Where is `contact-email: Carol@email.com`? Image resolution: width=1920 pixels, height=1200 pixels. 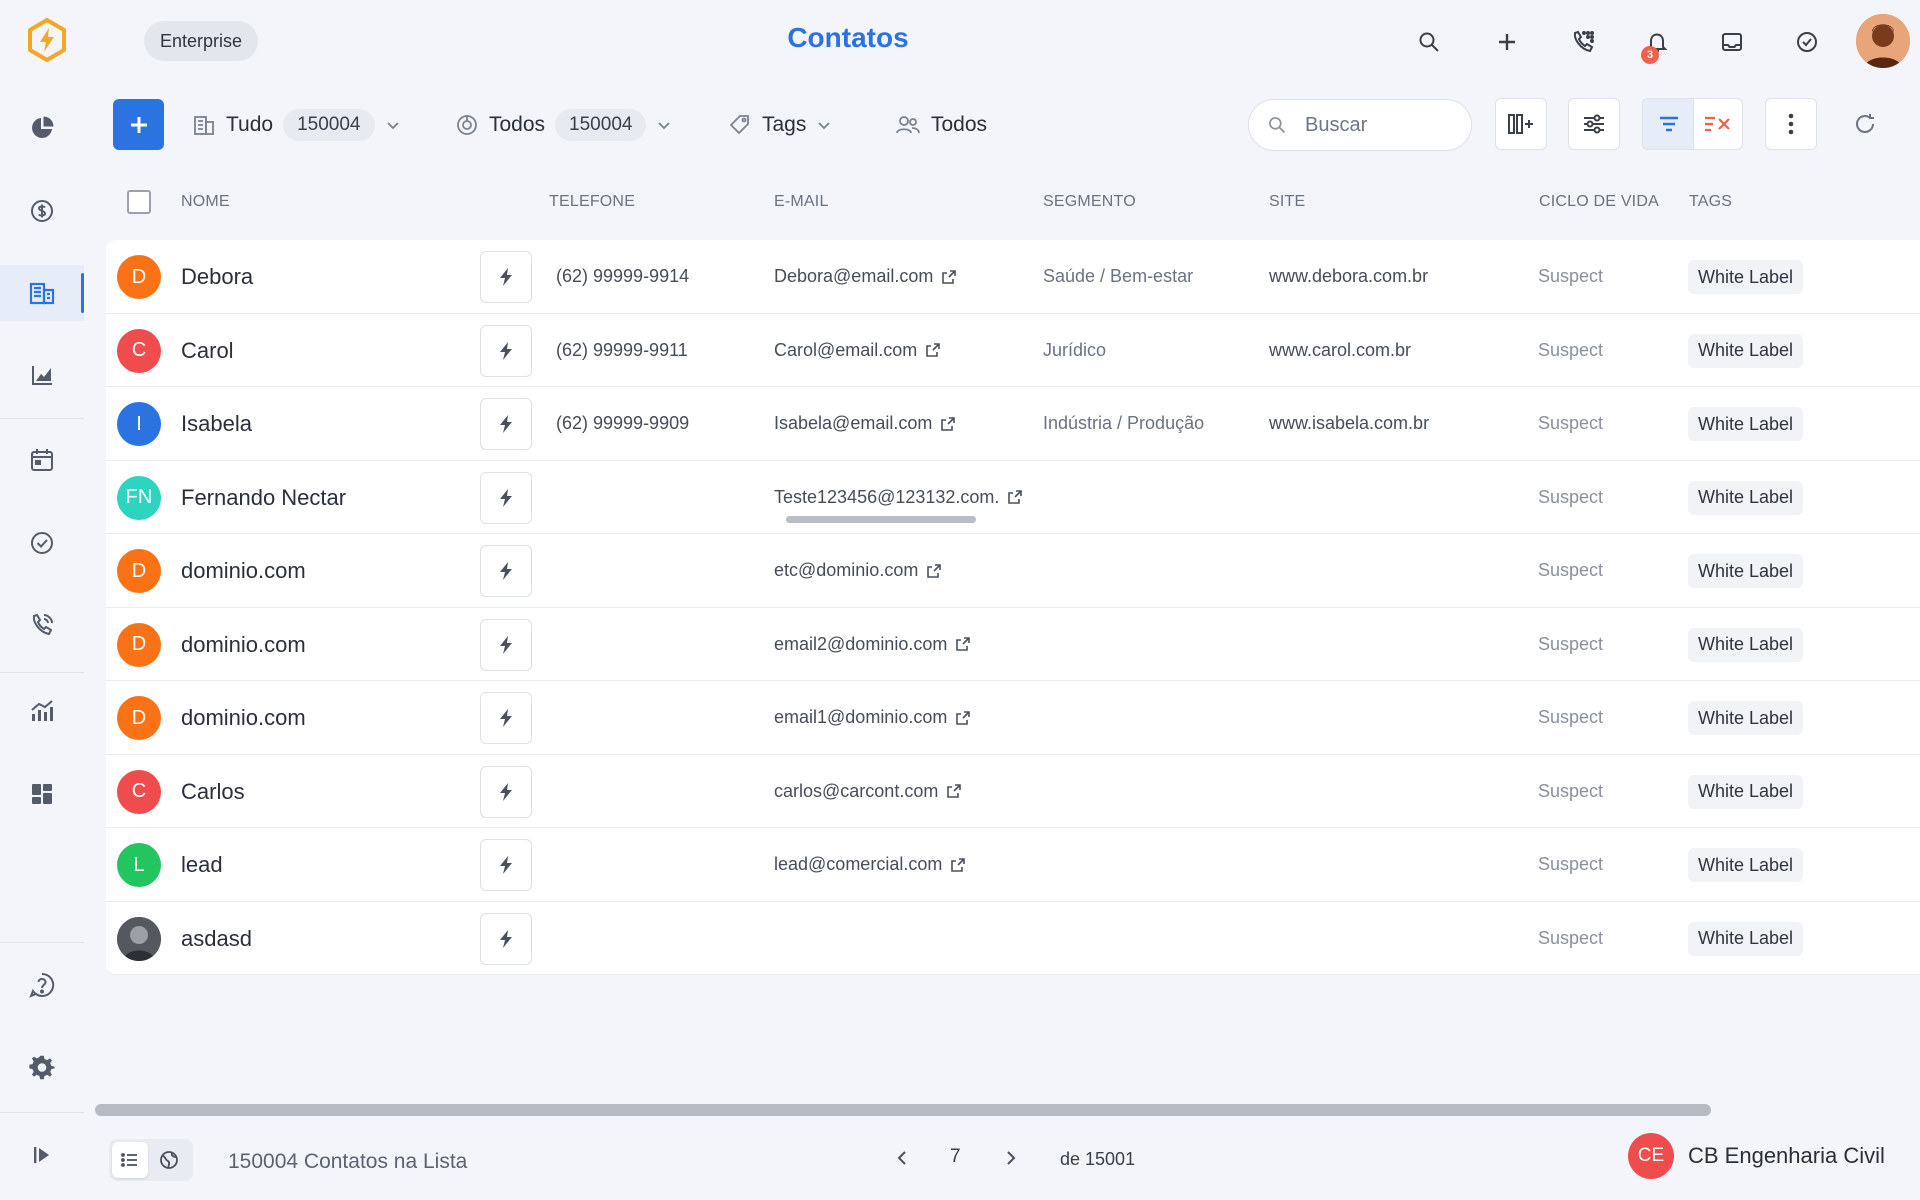
contact-email: Carol@email.com is located at coordinates (857, 350).